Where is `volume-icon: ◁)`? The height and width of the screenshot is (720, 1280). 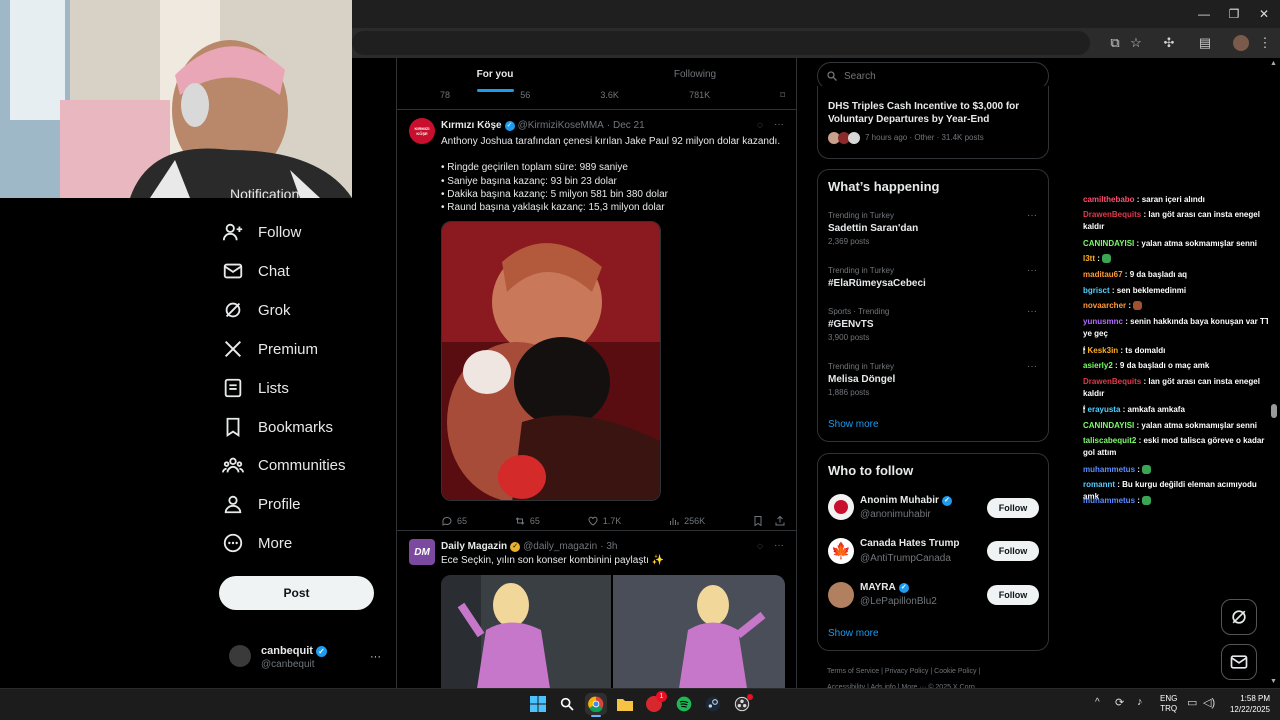
volume-icon: ◁) is located at coordinates (1209, 702).